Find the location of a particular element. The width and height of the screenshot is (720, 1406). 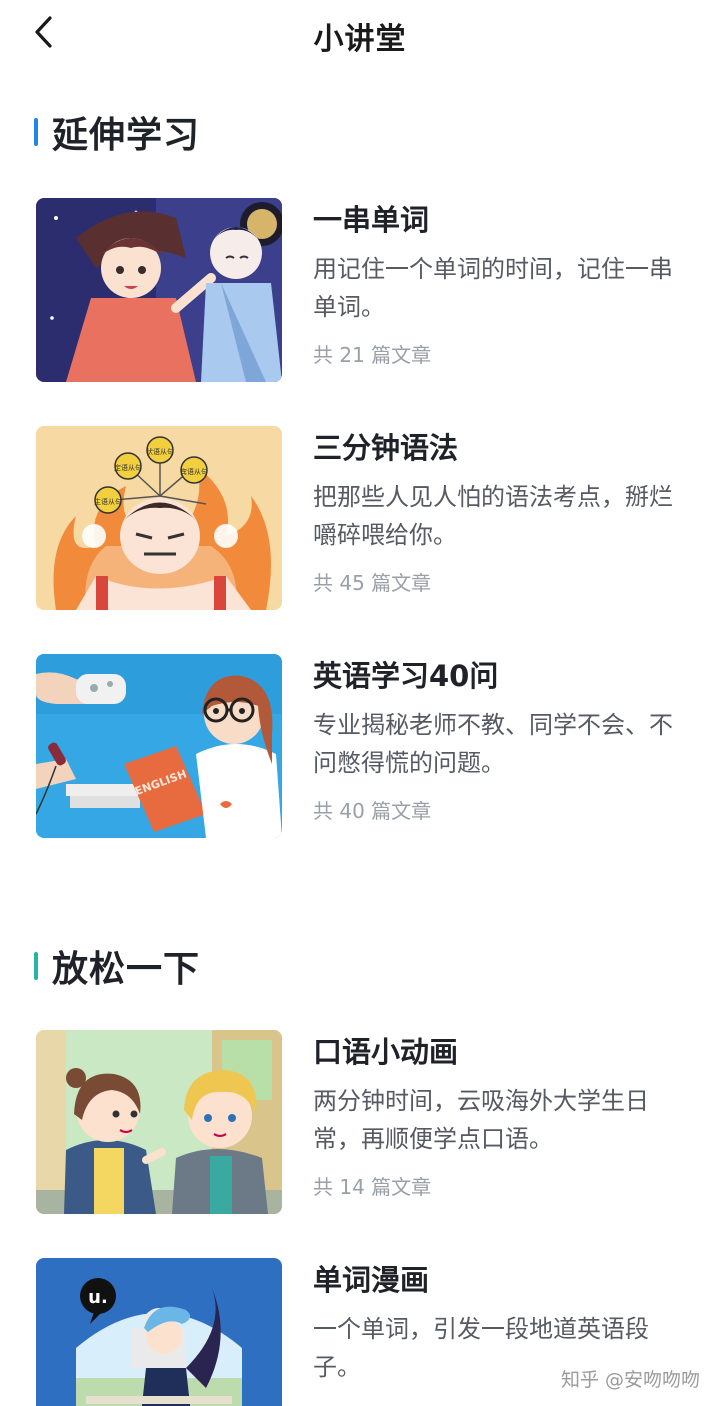

card-body: 英语学习40问 专业揭秘老师不教、同学不会、不问憋得慌的问题。 共 40 篇文章 is located at coordinates (499, 740).